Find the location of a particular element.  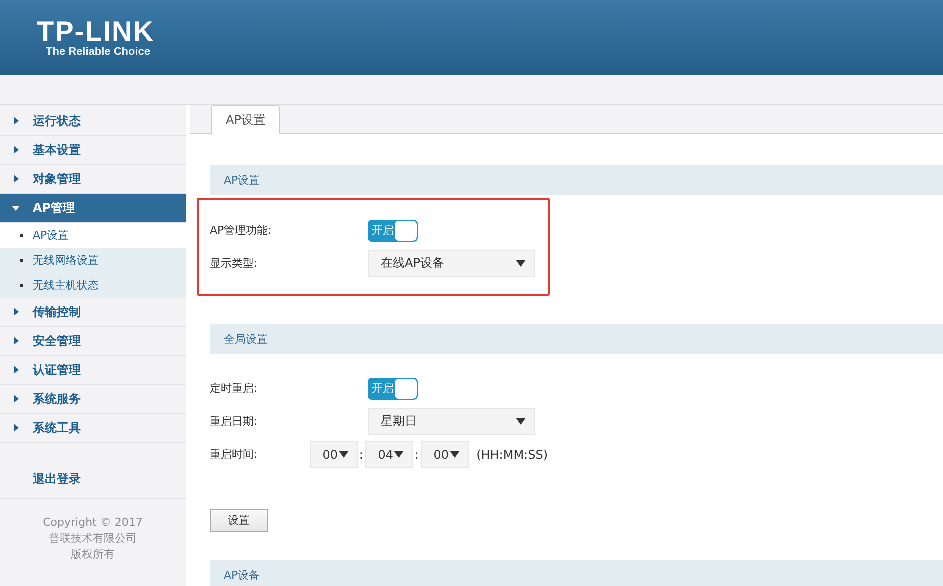

section-header: 全局设置 is located at coordinates (576, 339).